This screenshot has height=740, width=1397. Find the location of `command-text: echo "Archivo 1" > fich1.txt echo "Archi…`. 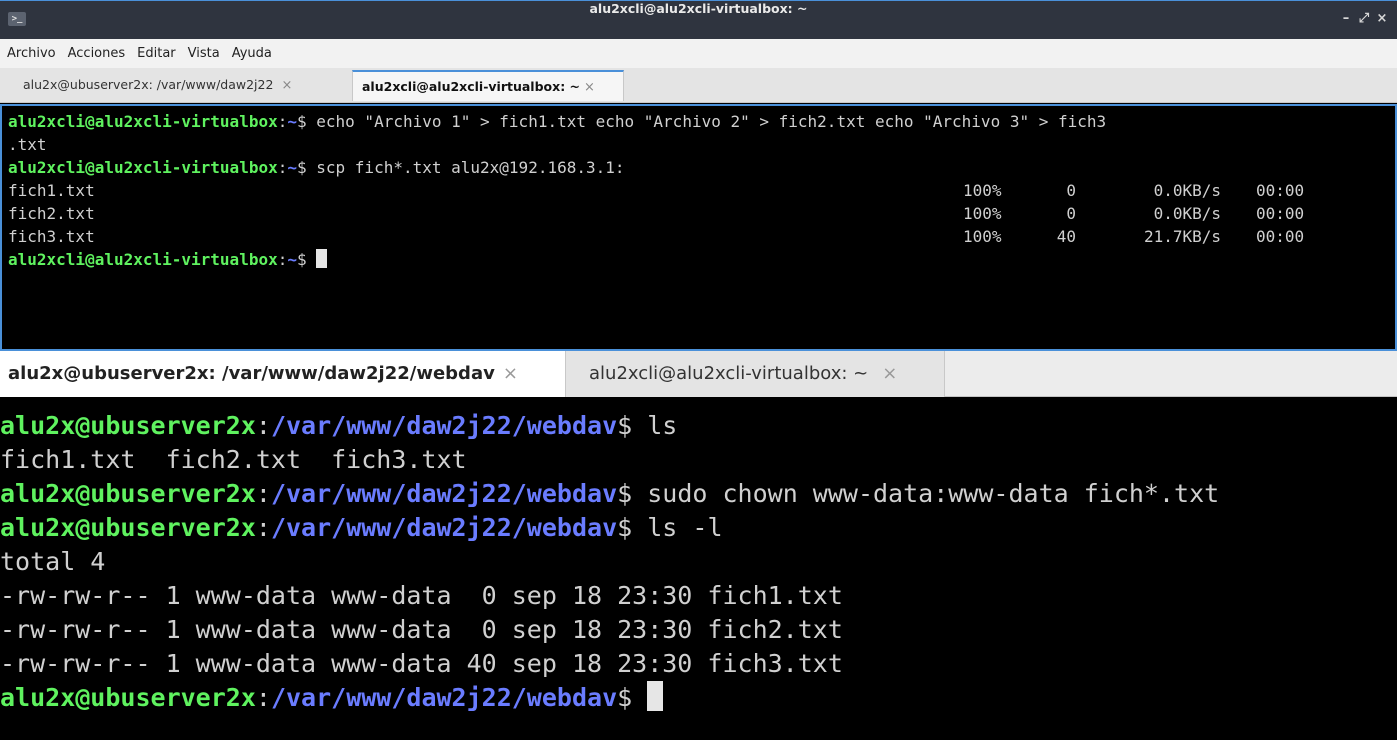

command-text: echo "Archivo 1" > fich1.txt echo "Archi… is located at coordinates (711, 121).